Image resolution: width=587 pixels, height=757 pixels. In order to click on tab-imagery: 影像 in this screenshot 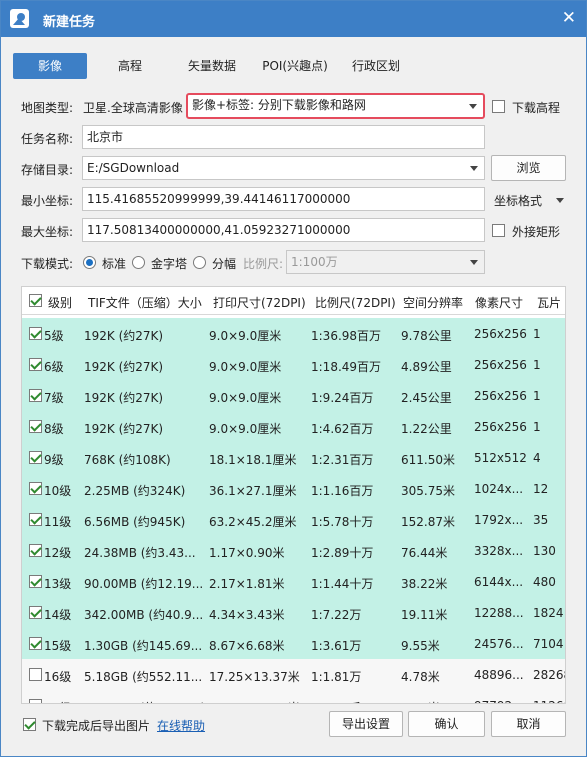, I will do `click(50, 66)`.